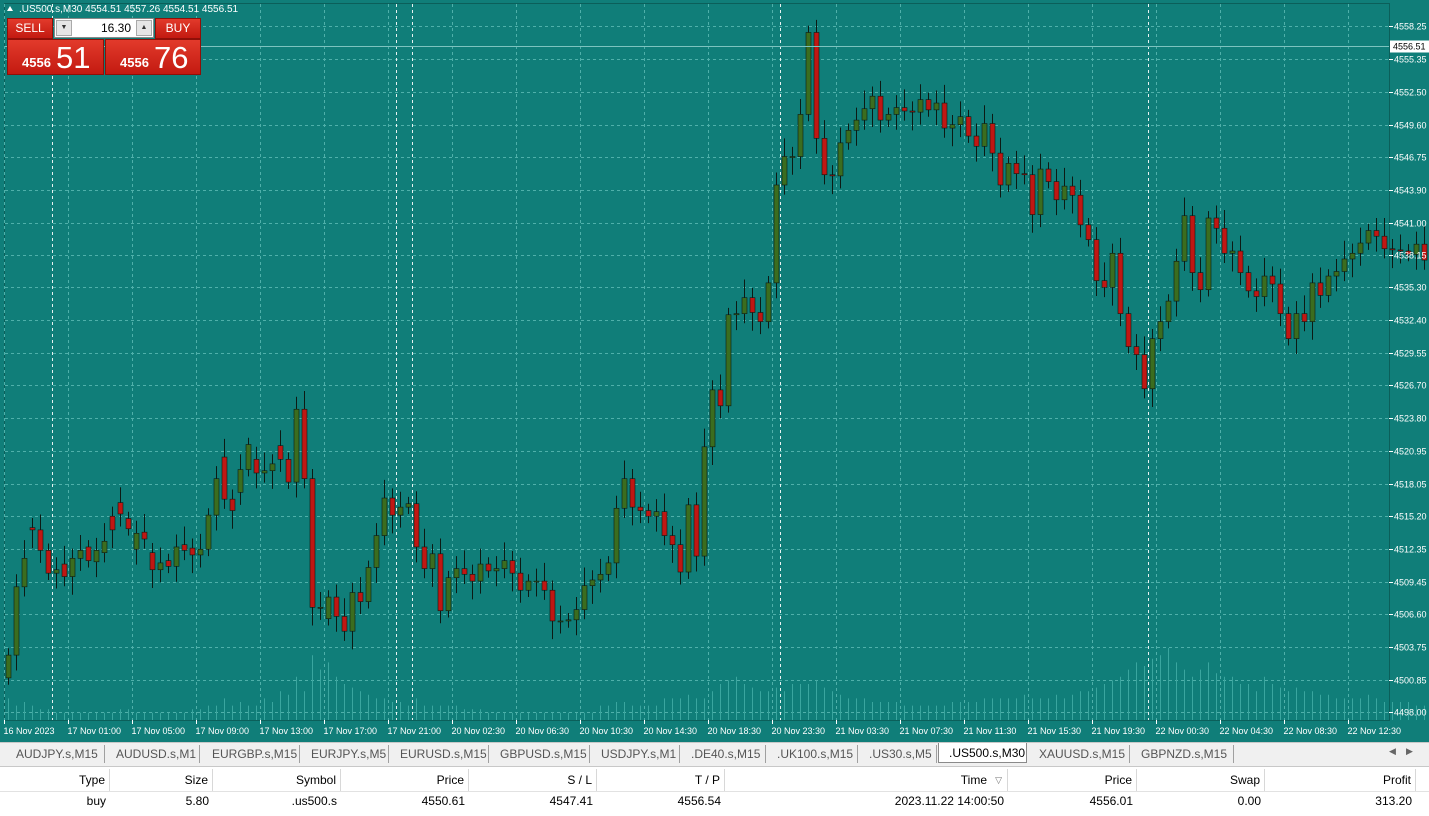 Image resolution: width=1429 pixels, height=816 pixels. Describe the element at coordinates (178, 28) in the screenshot. I see `buy-button: BUY` at that location.